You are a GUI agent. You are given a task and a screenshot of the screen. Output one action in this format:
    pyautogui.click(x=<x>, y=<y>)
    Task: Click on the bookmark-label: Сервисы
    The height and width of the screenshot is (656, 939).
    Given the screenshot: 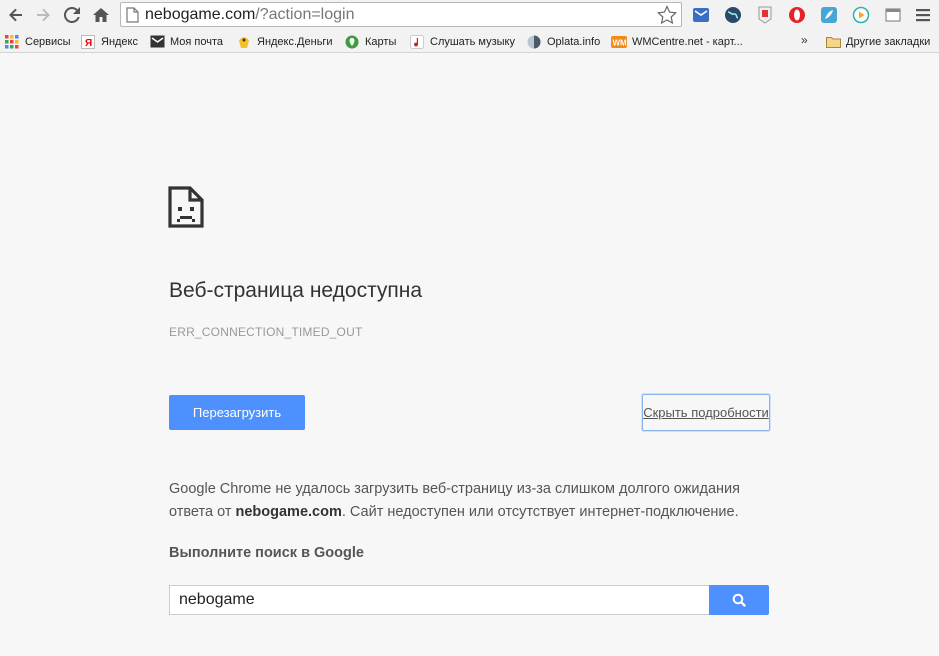 What is the action you would take?
    pyautogui.click(x=48, y=41)
    